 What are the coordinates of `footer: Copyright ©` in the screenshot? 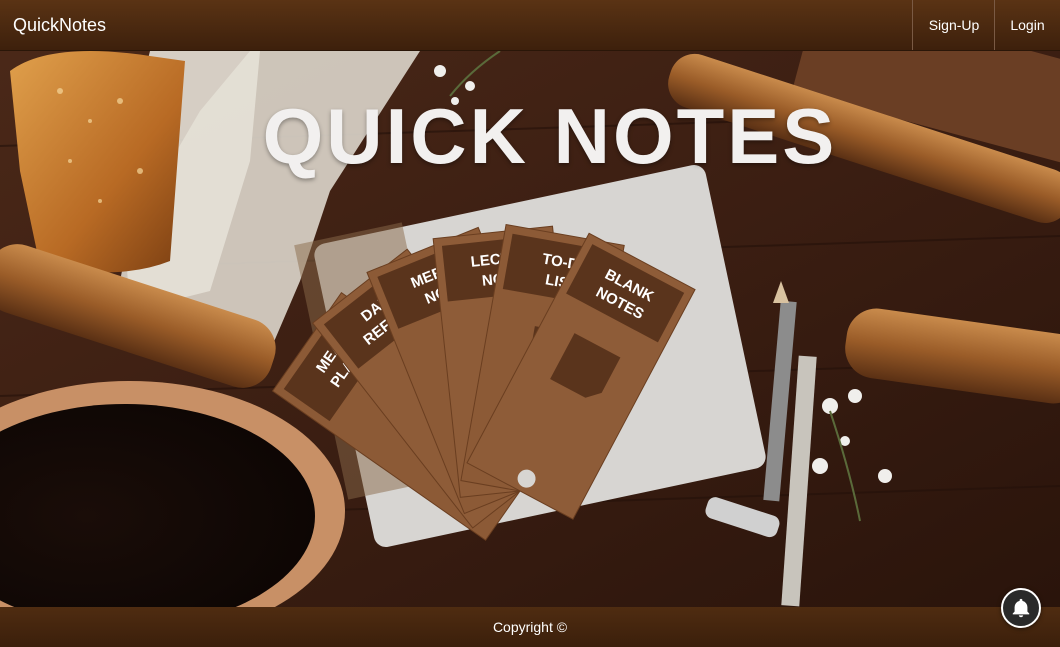 It's located at (530, 627).